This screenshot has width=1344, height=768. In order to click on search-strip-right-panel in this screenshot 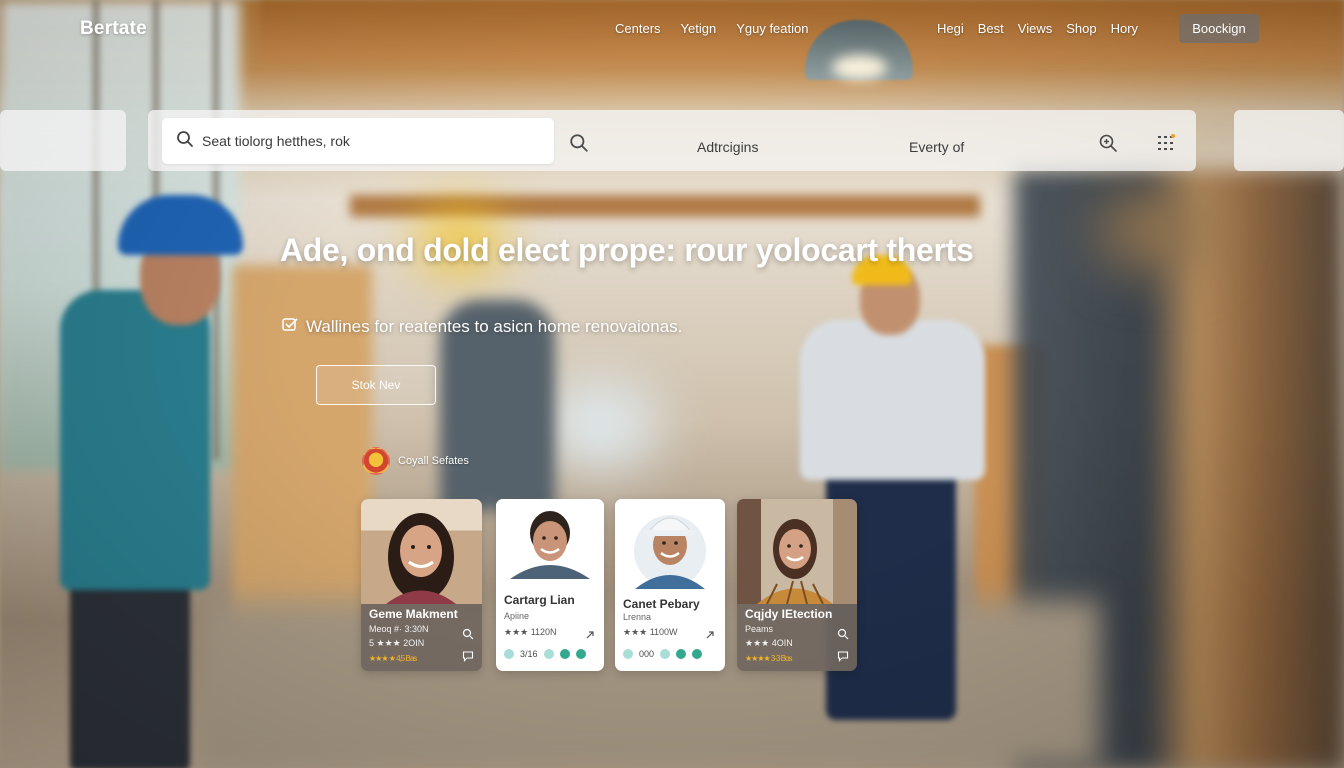, I will do `click(1289, 140)`.